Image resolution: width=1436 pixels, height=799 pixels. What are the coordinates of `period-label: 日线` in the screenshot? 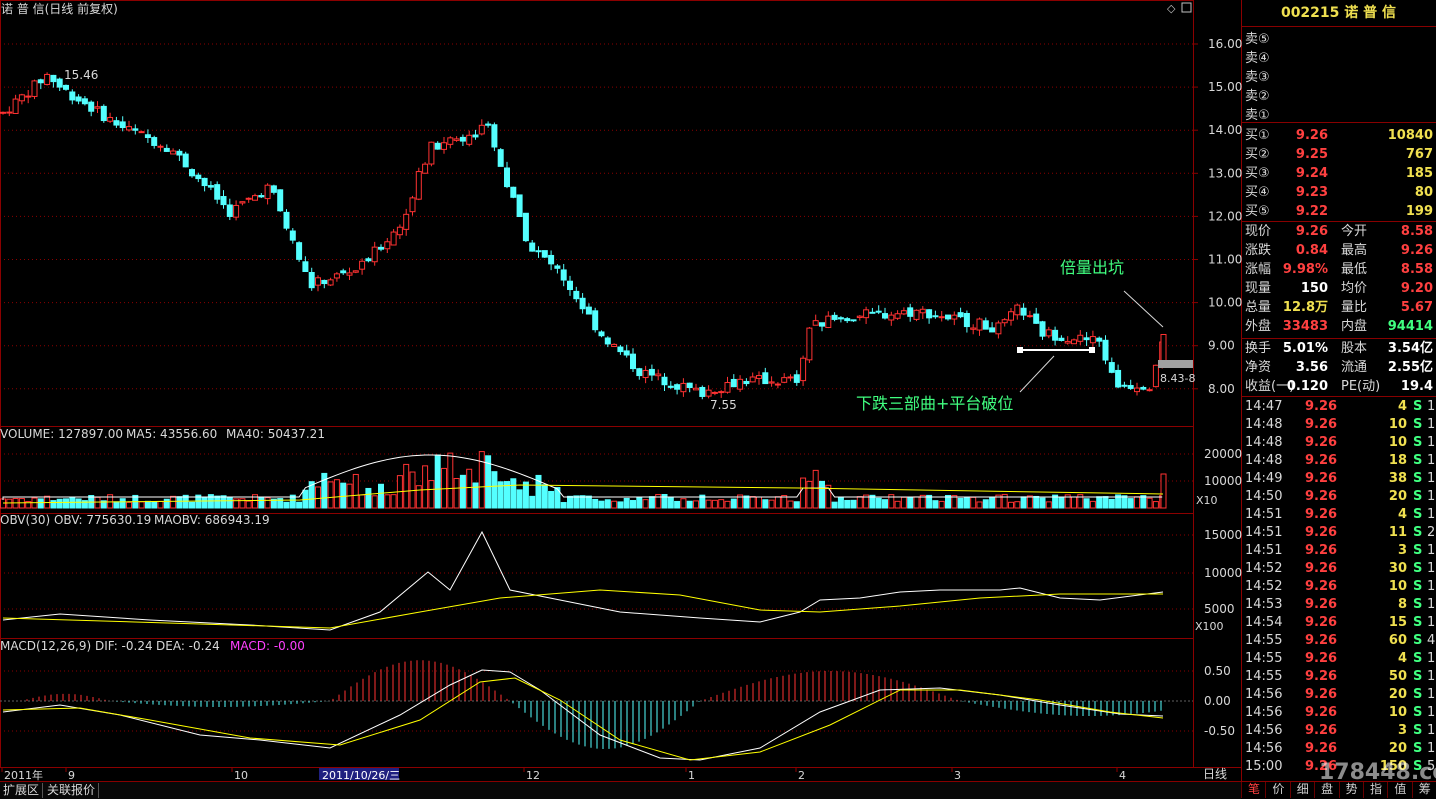 It's located at (1215, 774).